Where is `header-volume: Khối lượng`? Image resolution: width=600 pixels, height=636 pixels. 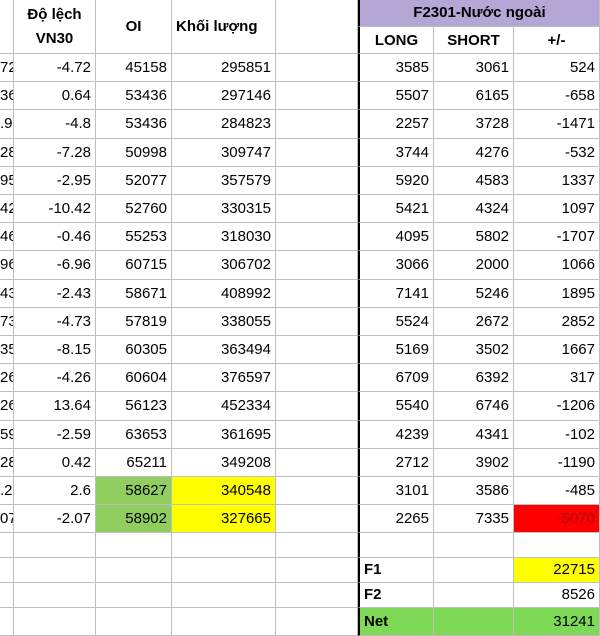 header-volume: Khối lượng is located at coordinates (224, 27).